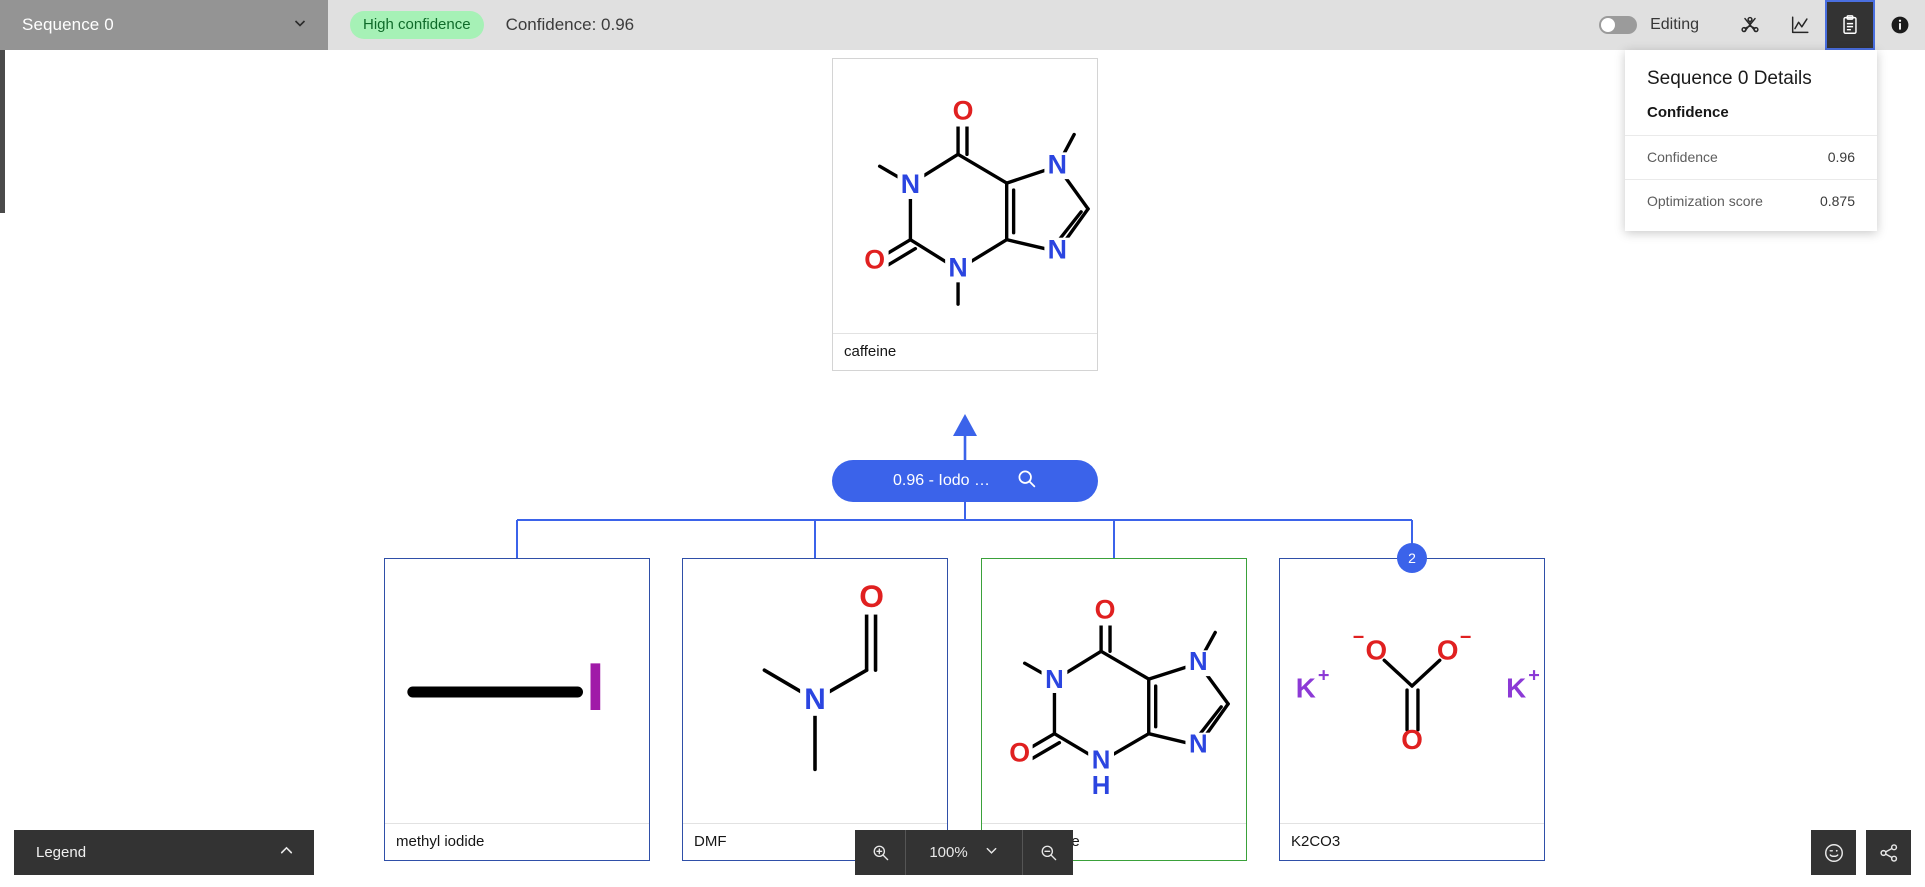 This screenshot has width=1925, height=887. I want to click on molecule-structure-k2co3: O − O − O K + K +, so click(1412, 691).